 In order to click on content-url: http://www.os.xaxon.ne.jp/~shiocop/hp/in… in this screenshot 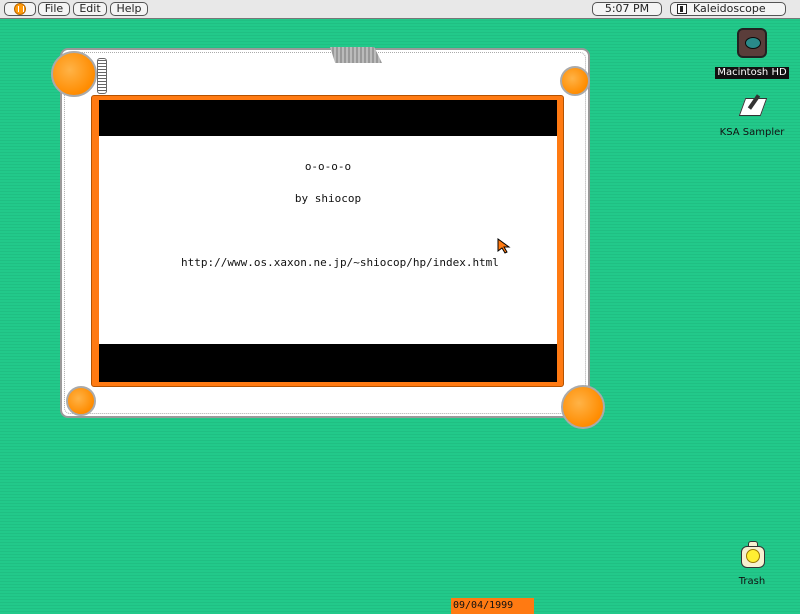, I will do `click(328, 262)`.